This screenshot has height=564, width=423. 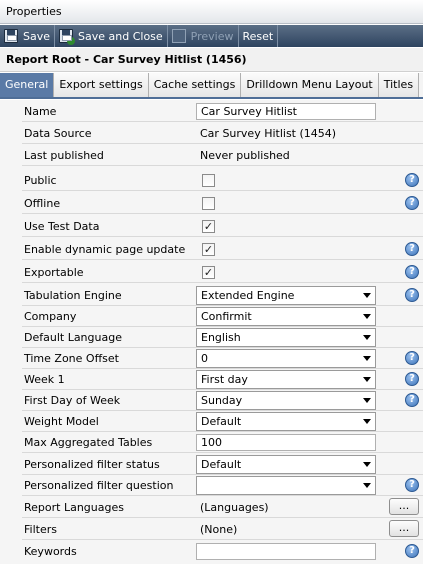 I want to click on weight-model-select: Default, so click(x=286, y=421).